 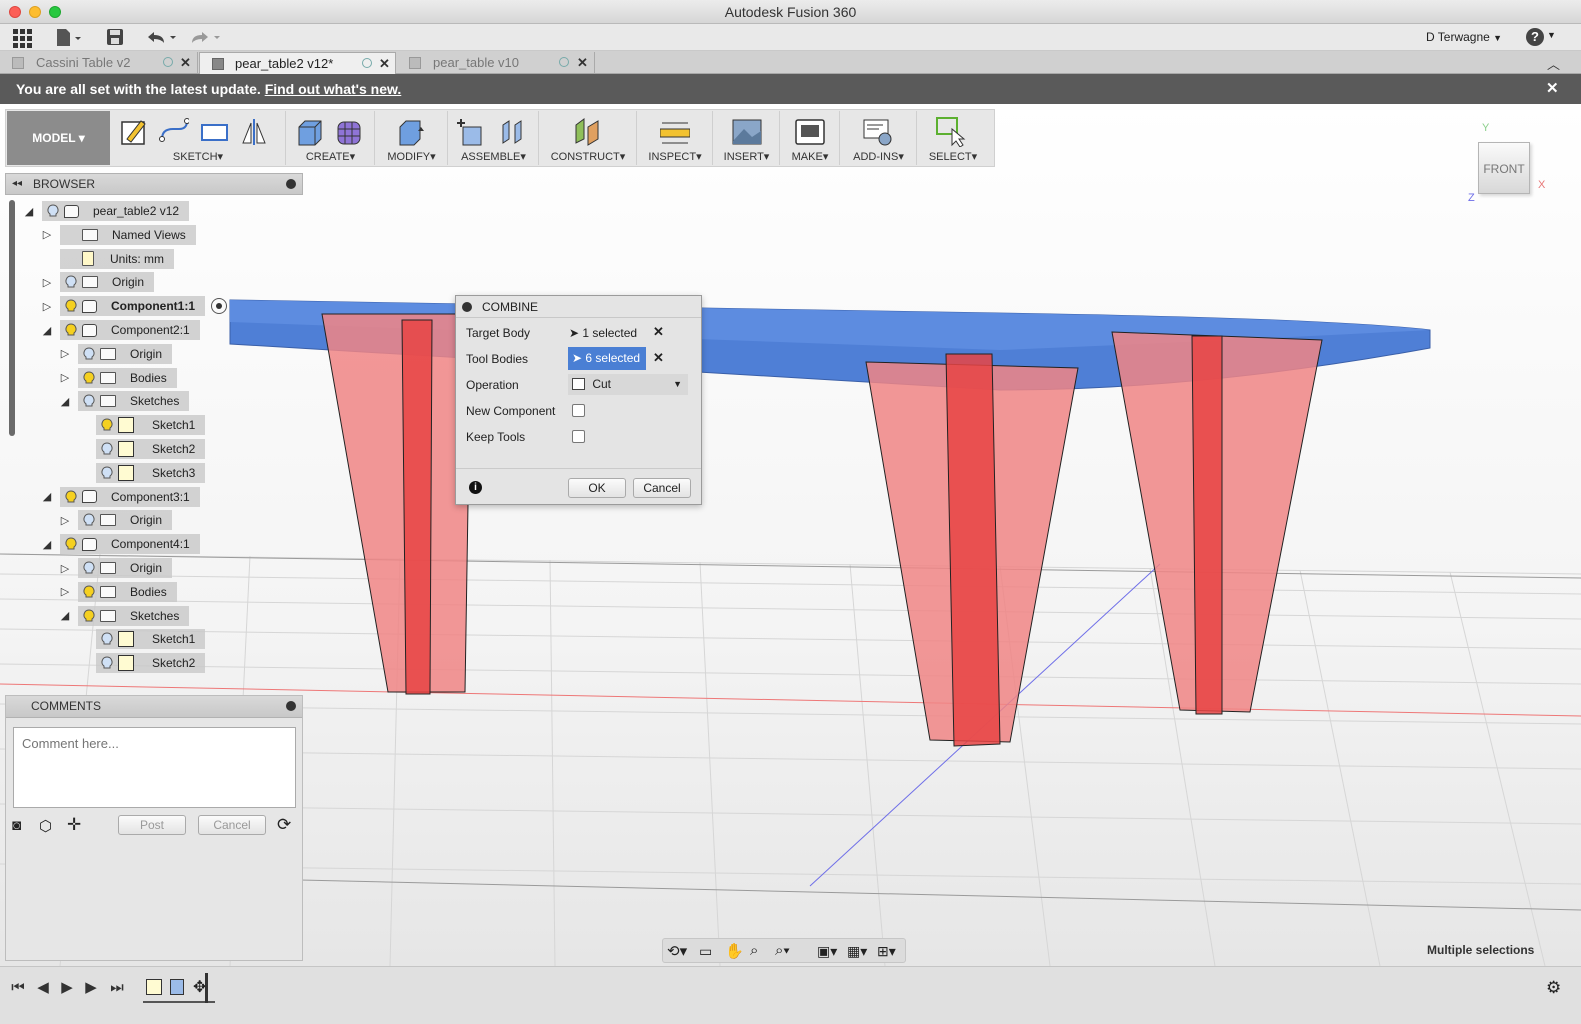 I want to click on browser-node: Sketch1, so click(x=151, y=425).